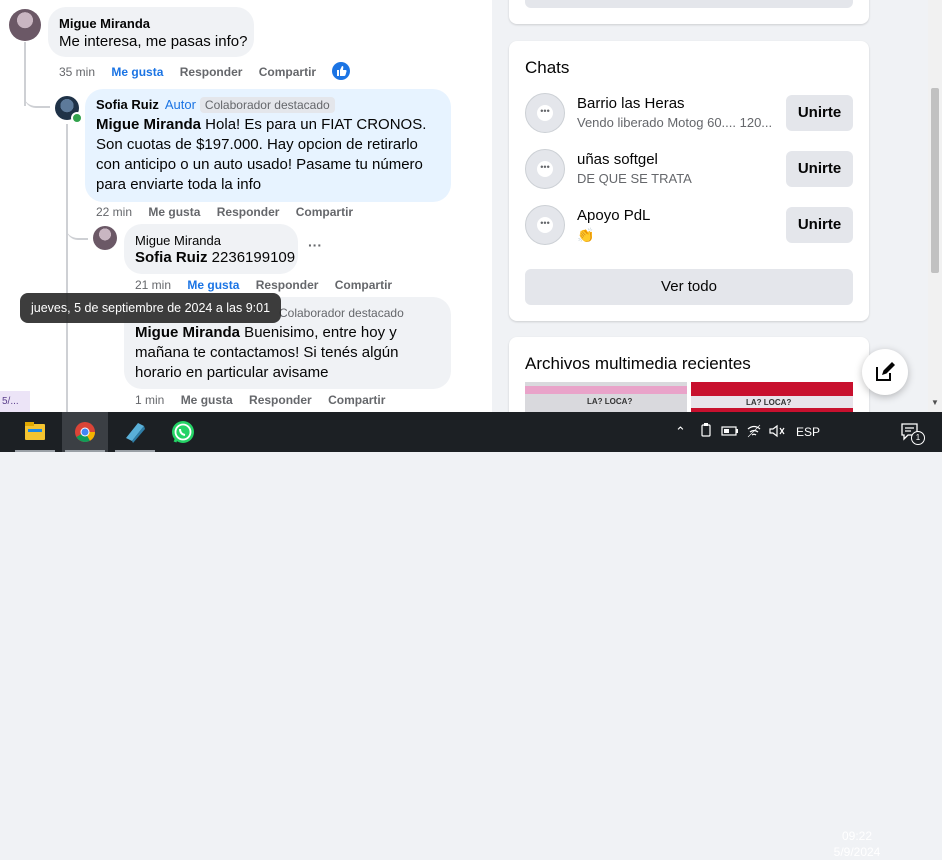 This screenshot has height=860, width=942. I want to click on chats-title: Chats, so click(547, 67).